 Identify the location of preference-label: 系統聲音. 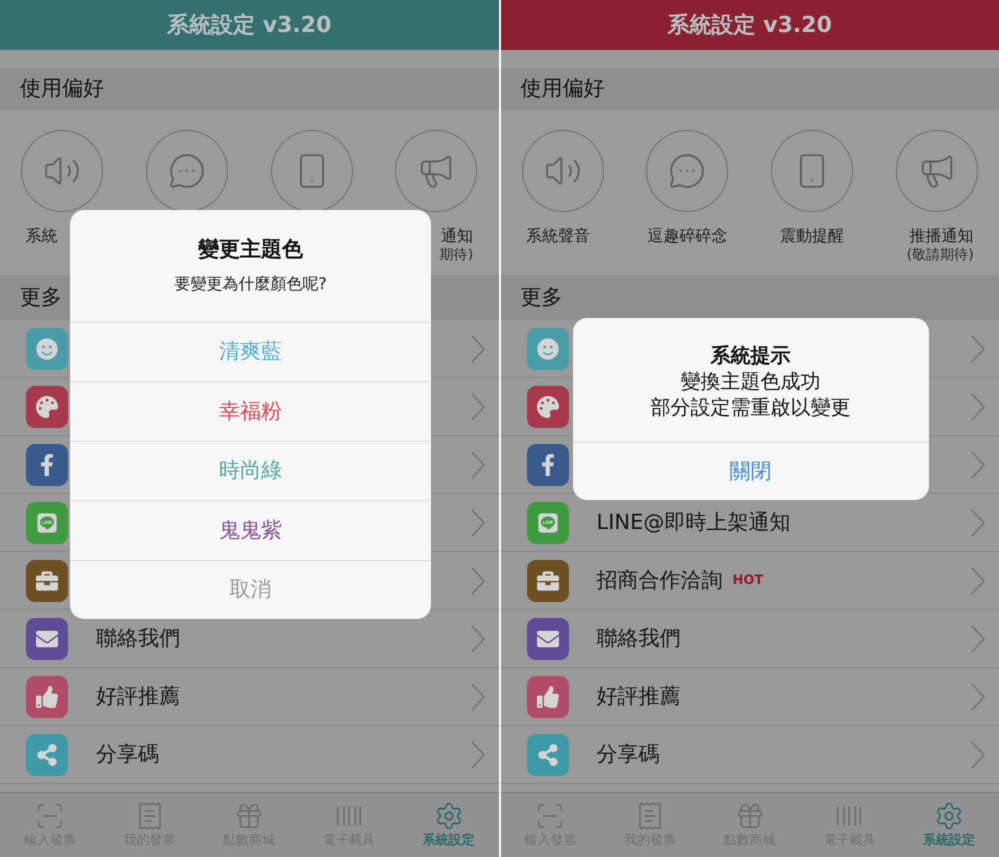
(558, 236).